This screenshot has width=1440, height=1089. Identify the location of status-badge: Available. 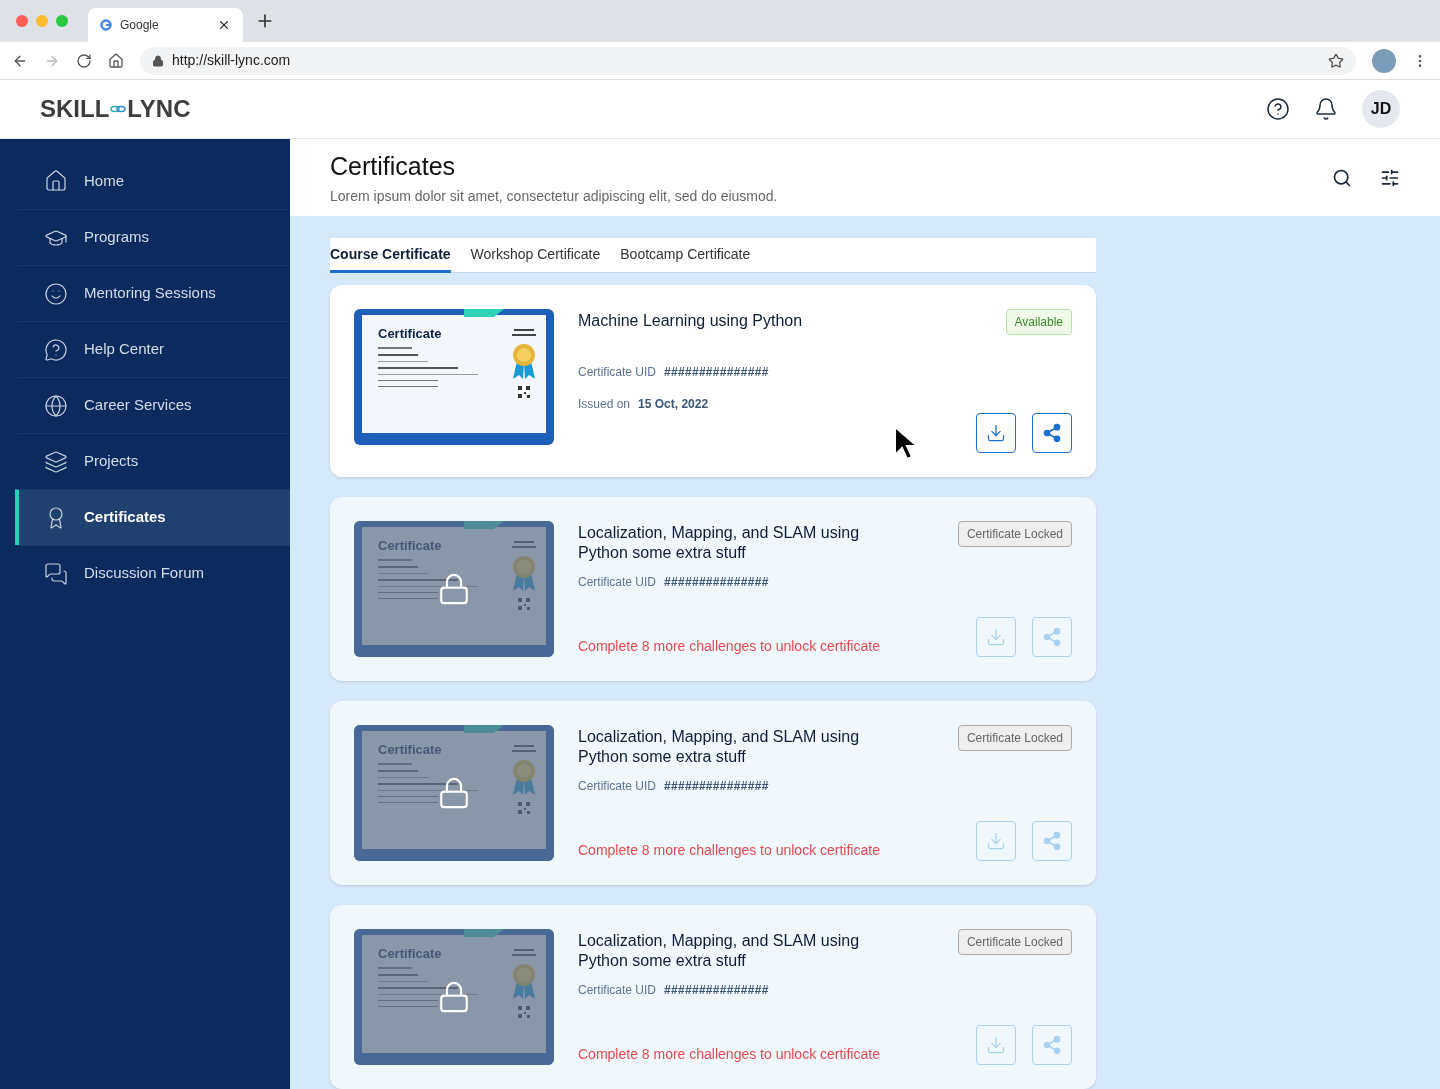
(1038, 322).